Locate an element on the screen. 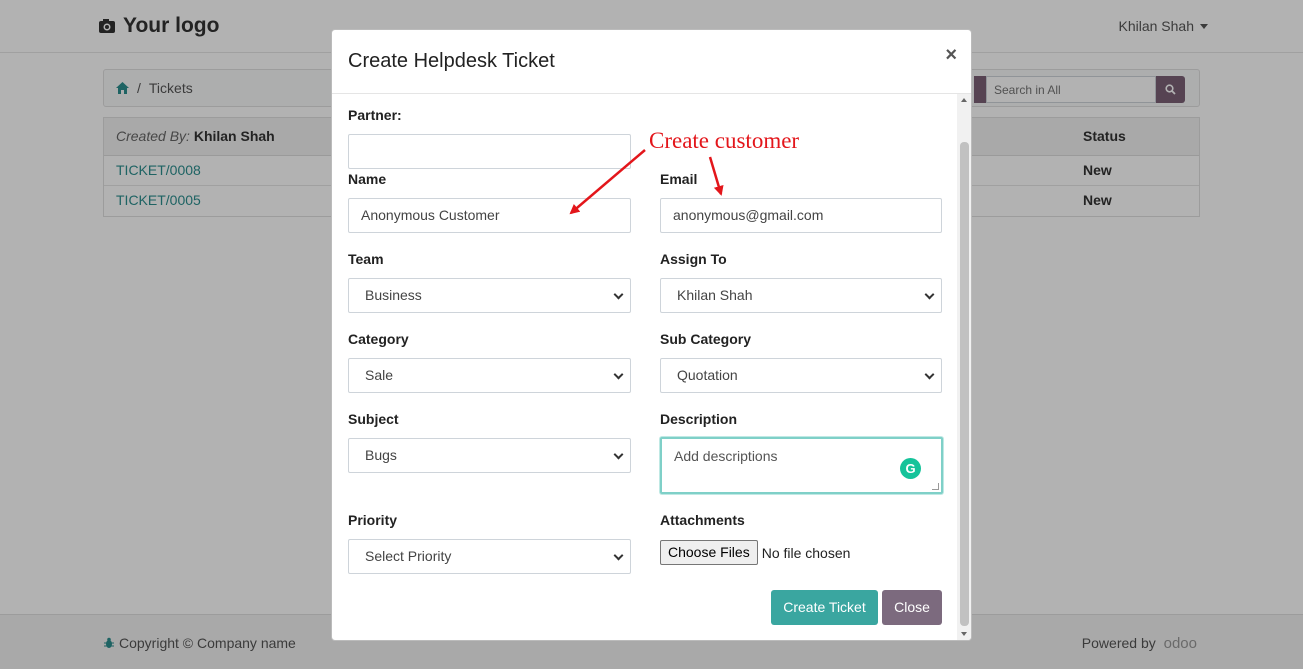  file-input: Choose Files No file chosen is located at coordinates (755, 552).